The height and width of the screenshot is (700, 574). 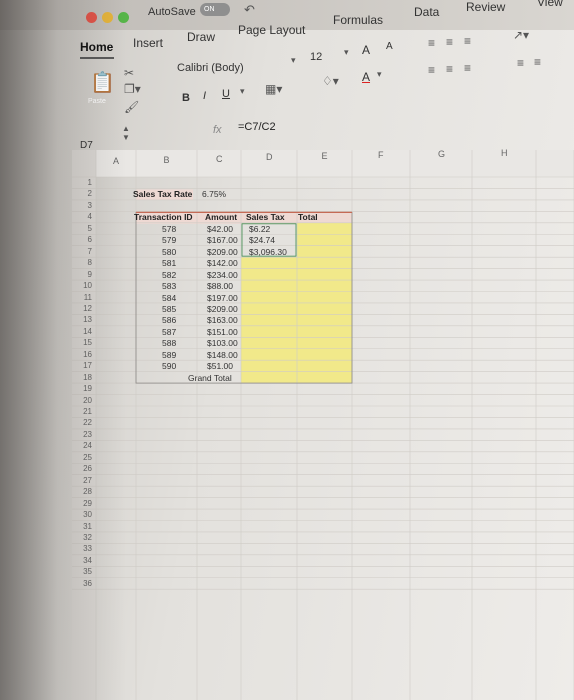 I want to click on row-header: 18, so click(x=77, y=377).